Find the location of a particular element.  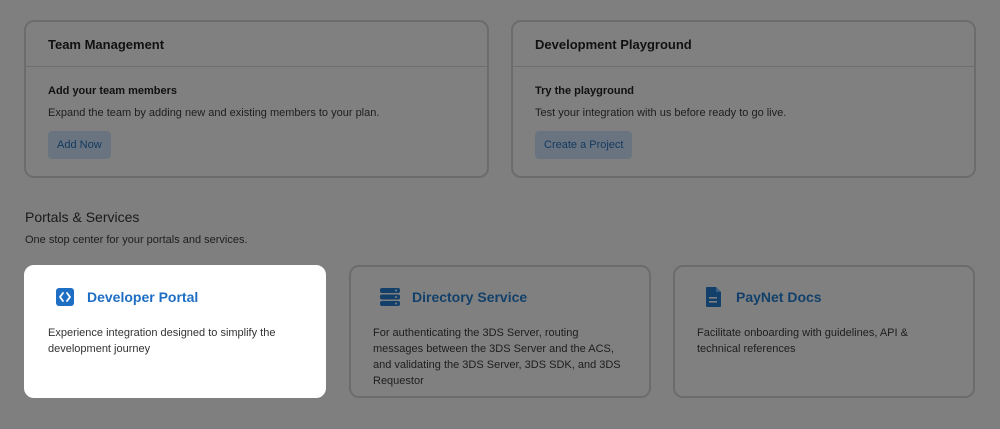

document-icon is located at coordinates (714, 297).